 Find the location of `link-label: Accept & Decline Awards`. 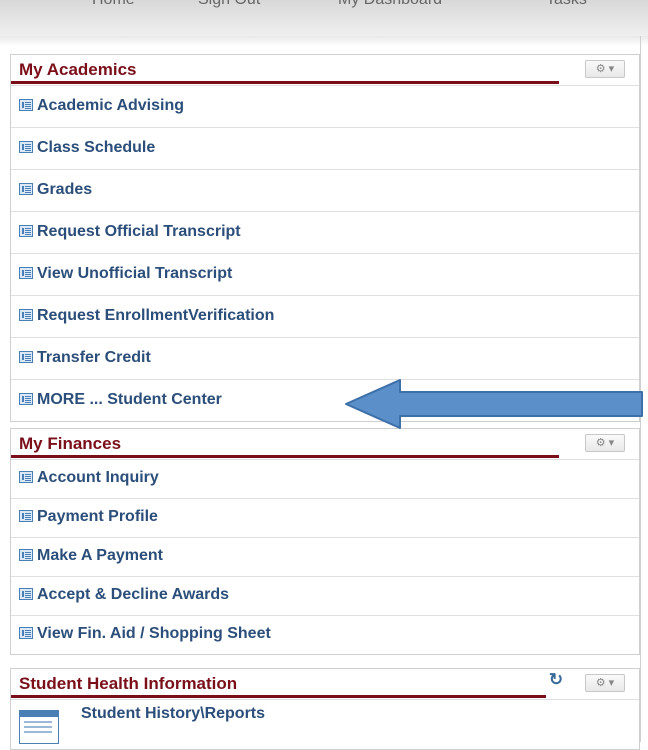

link-label: Accept & Decline Awards is located at coordinates (133, 594).